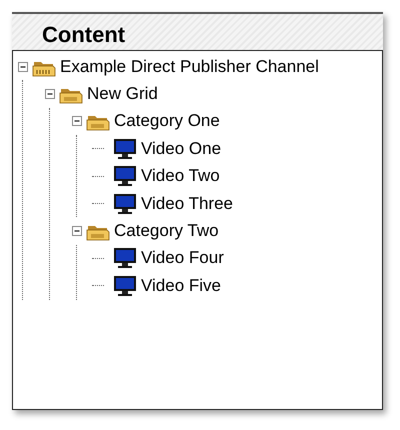 This screenshot has height=430, width=400. What do you see at coordinates (181, 148) in the screenshot?
I see `tree-item: Video One` at bounding box center [181, 148].